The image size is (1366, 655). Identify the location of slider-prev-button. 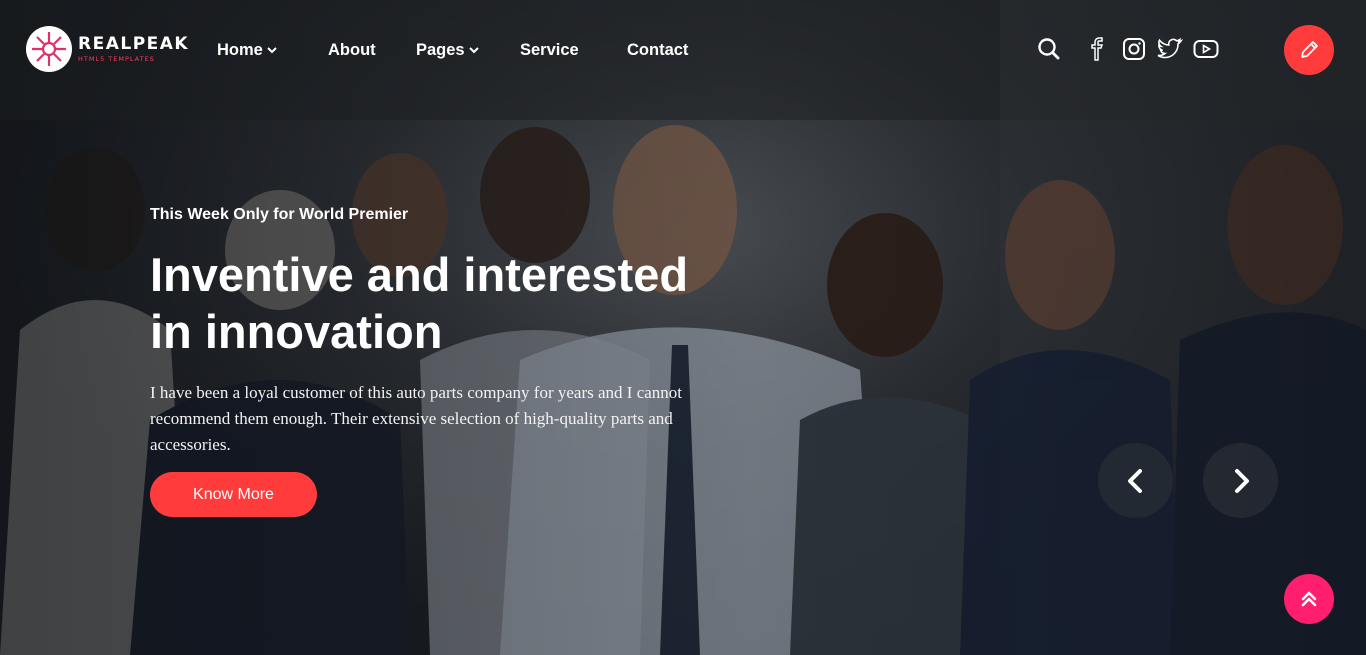
(1135, 480).